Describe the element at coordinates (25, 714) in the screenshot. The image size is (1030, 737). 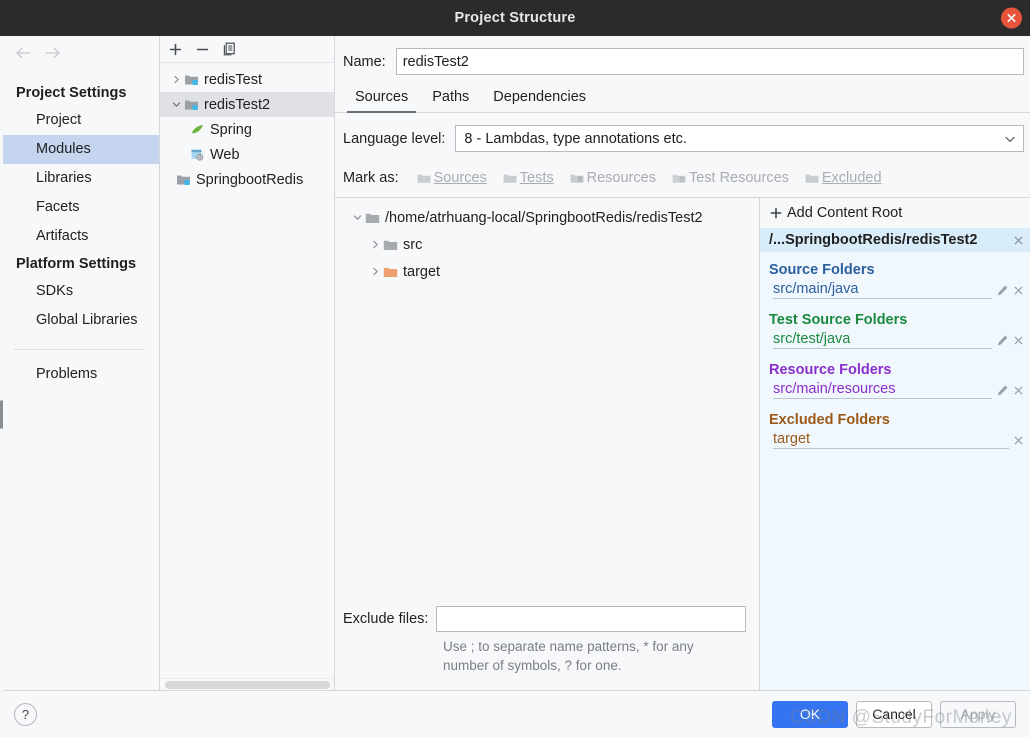
I see `help-button: ?` at that location.